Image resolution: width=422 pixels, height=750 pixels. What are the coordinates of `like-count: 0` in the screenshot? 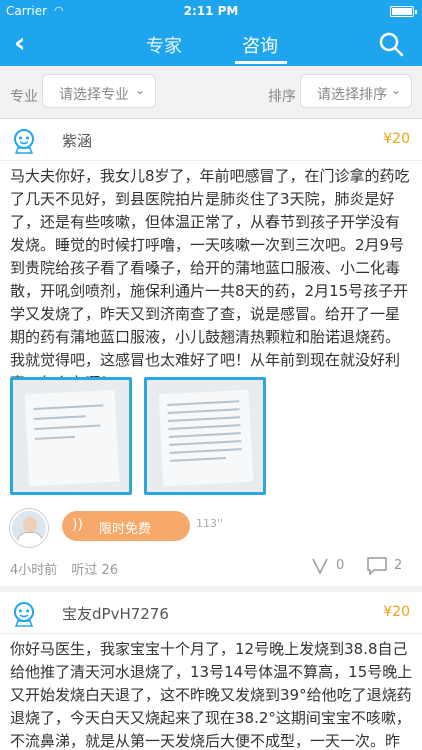 It's located at (340, 565).